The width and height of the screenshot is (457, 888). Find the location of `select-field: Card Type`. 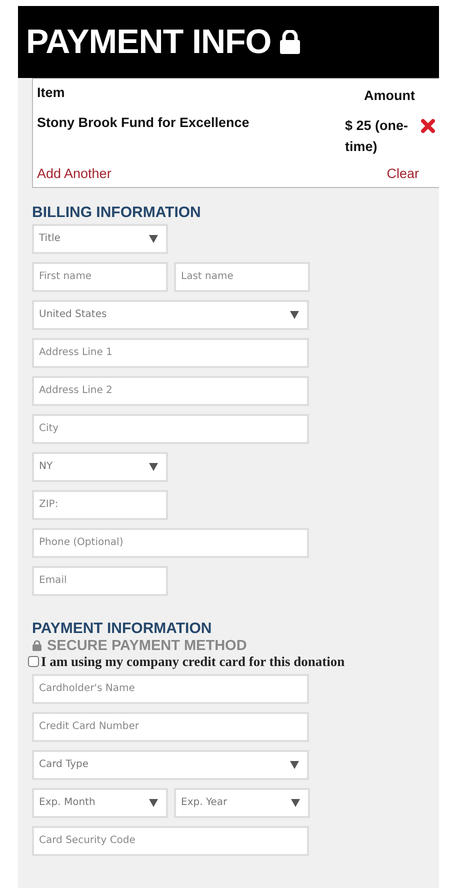

select-field: Card Type is located at coordinates (170, 765).